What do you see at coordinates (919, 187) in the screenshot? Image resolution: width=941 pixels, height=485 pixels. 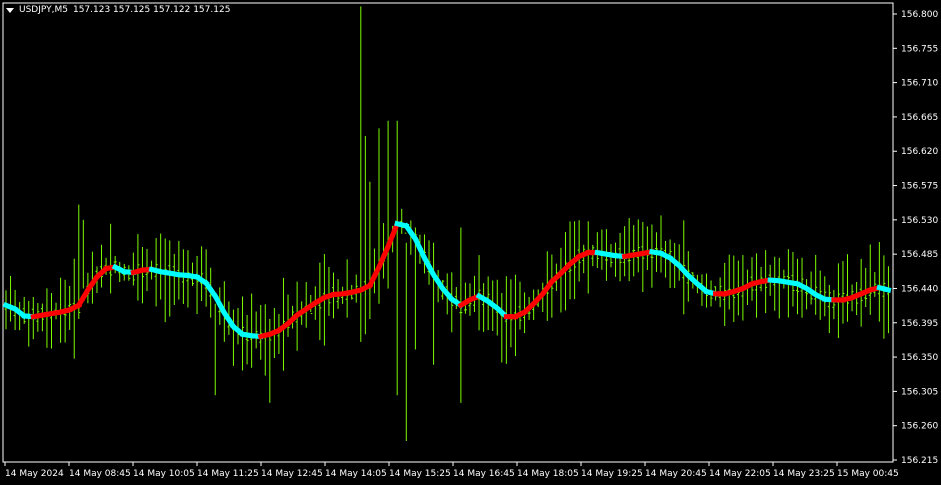 I see `y-tick-label: 156.575` at bounding box center [919, 187].